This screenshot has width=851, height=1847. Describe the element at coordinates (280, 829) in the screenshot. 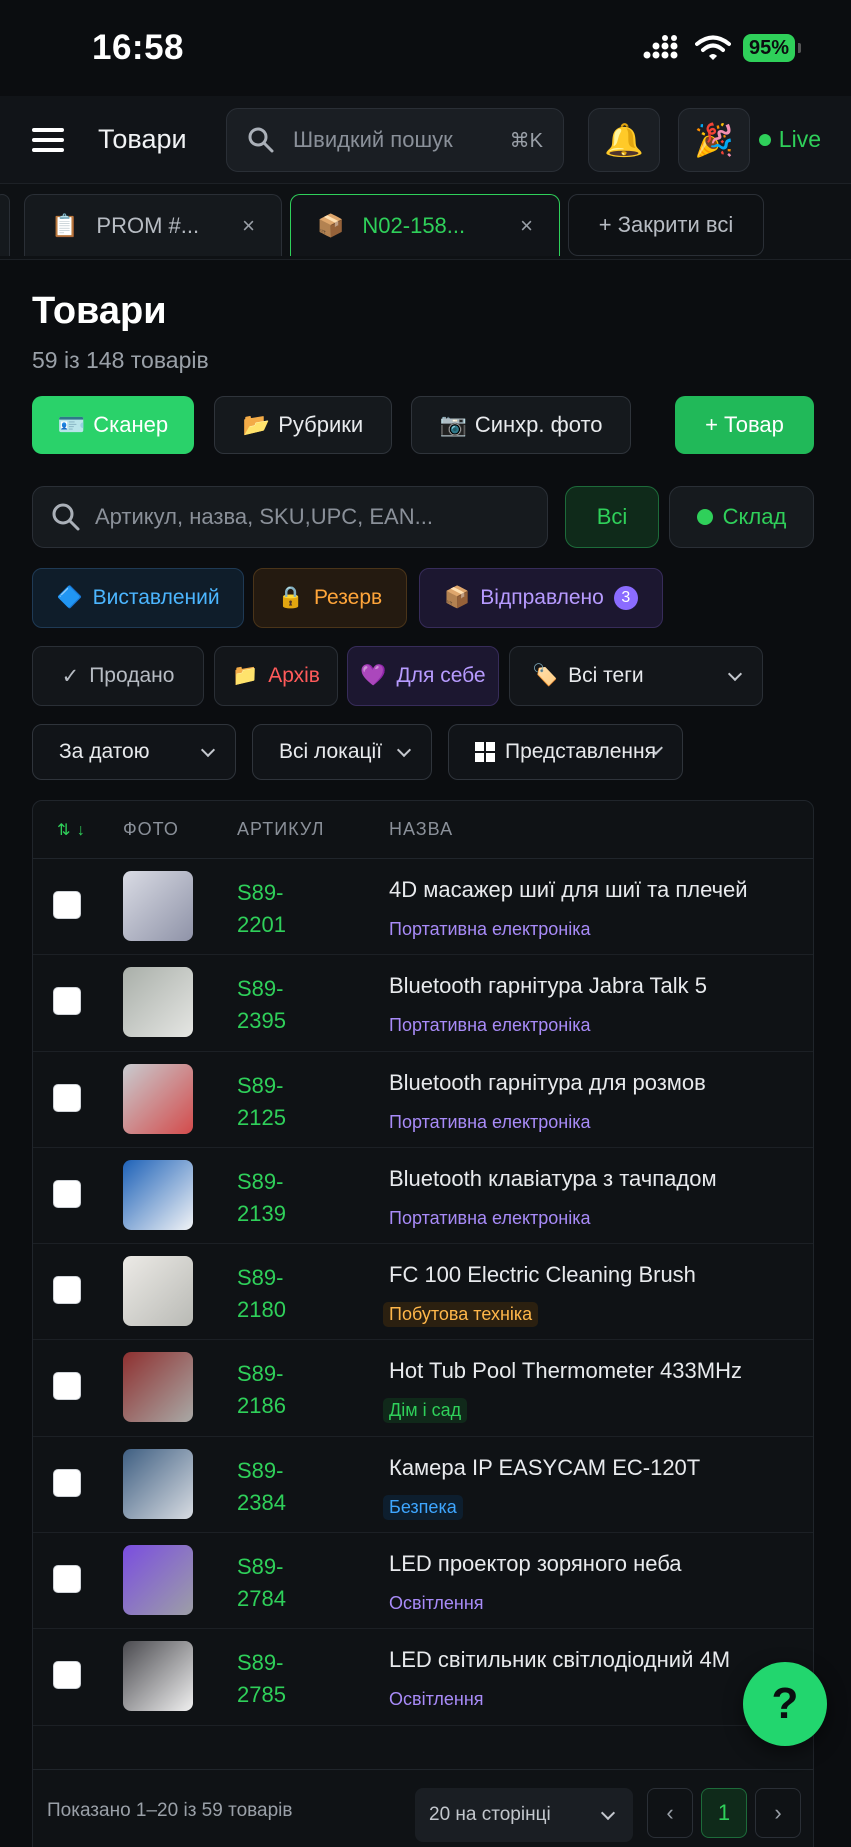

I see `column-sku: АРТИКУЛ` at that location.